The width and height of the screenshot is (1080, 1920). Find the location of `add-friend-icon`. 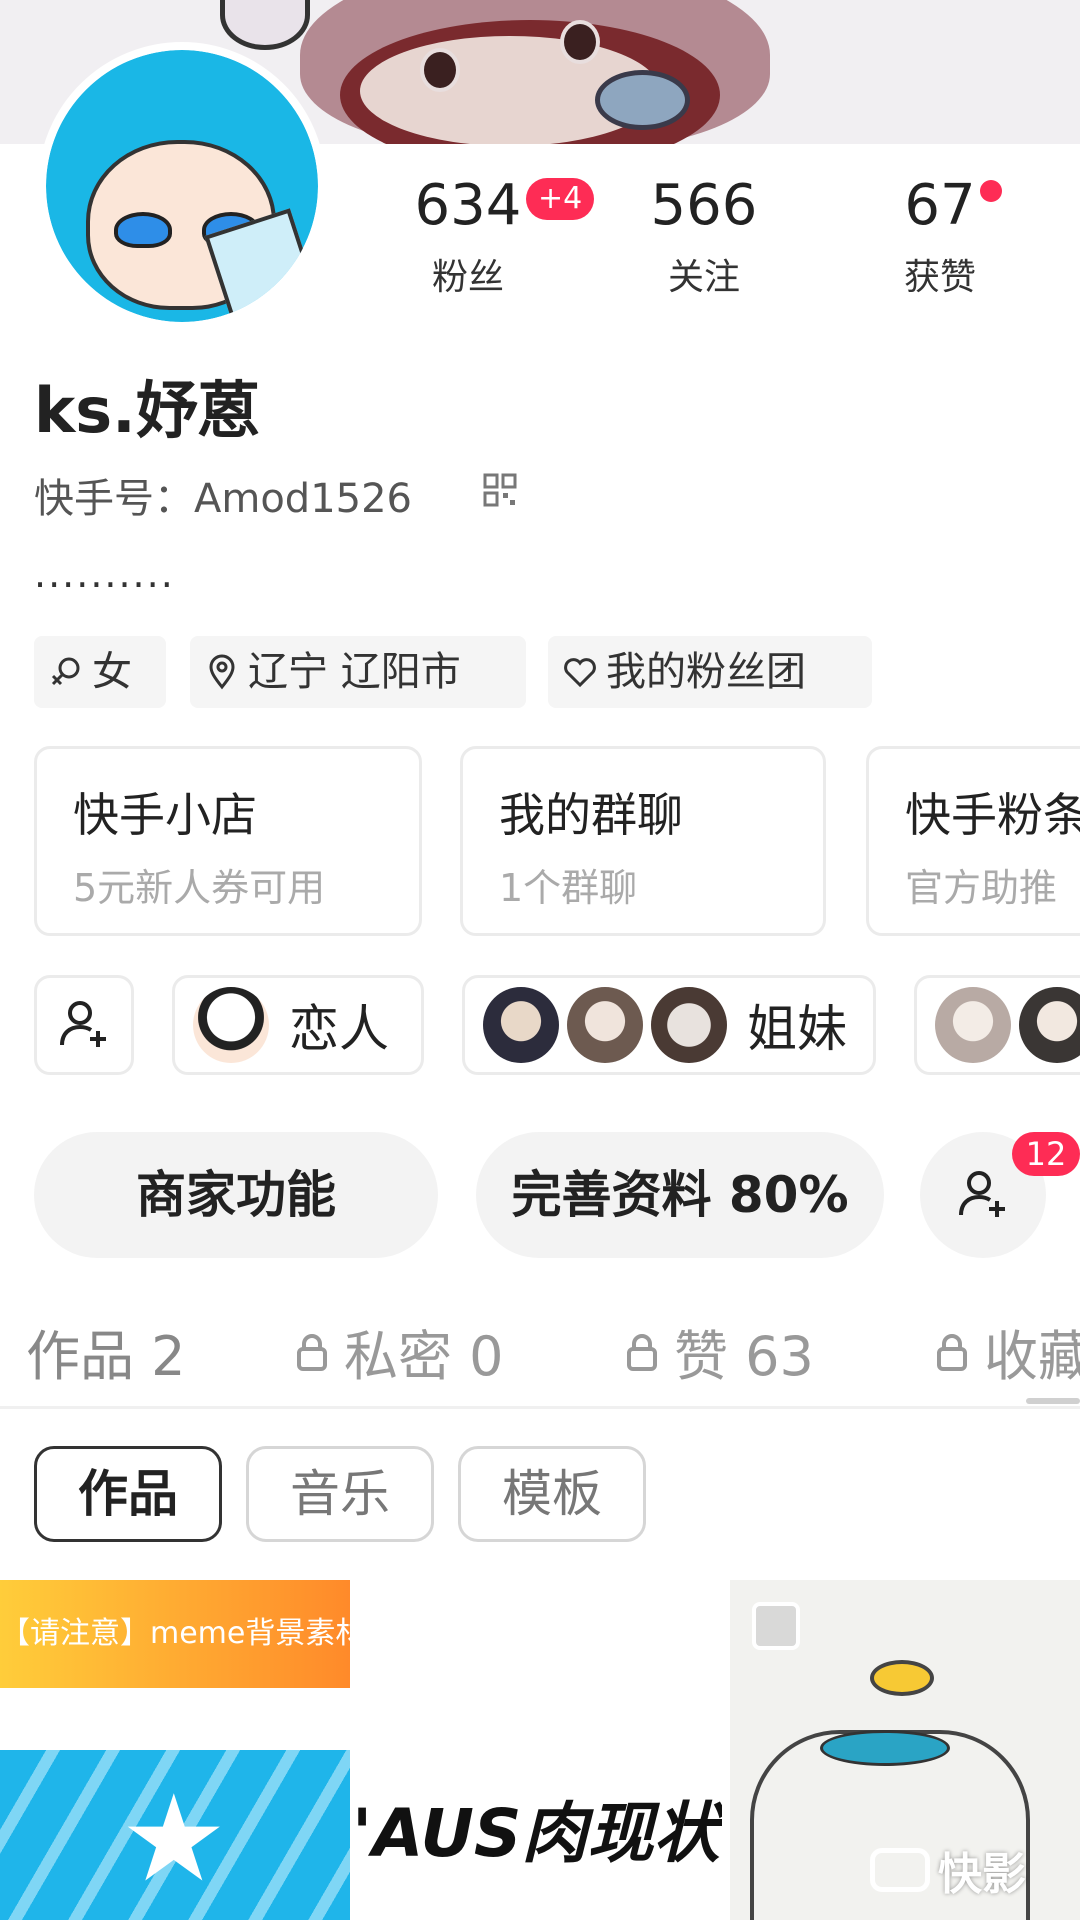

add-friend-icon is located at coordinates (982, 1194).